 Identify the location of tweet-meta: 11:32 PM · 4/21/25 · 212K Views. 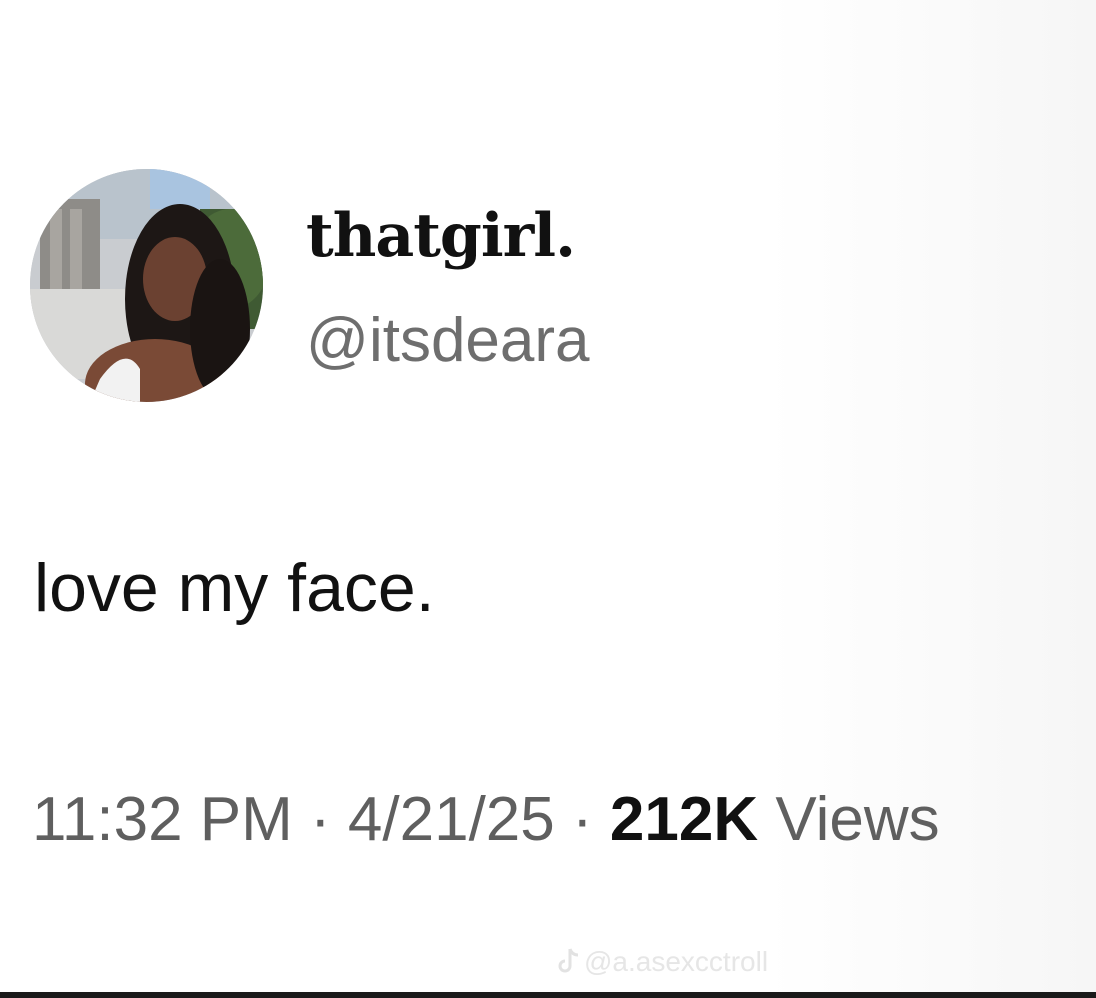
(486, 820).